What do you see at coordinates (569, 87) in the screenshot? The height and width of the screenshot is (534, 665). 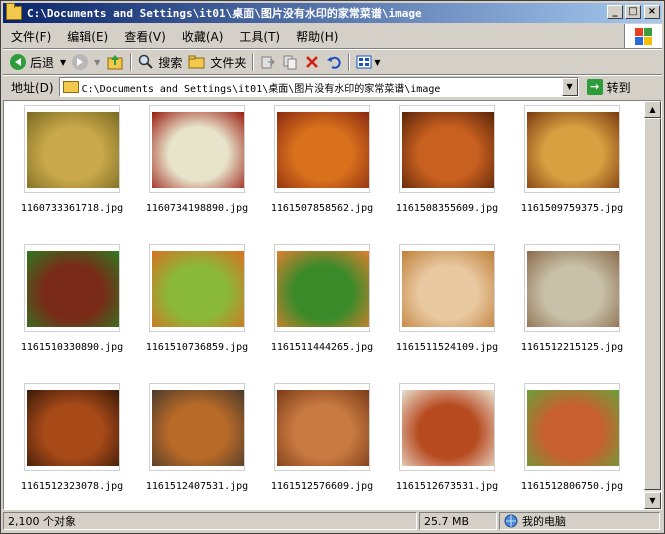 I see `address-dropdown-button: ▼` at bounding box center [569, 87].